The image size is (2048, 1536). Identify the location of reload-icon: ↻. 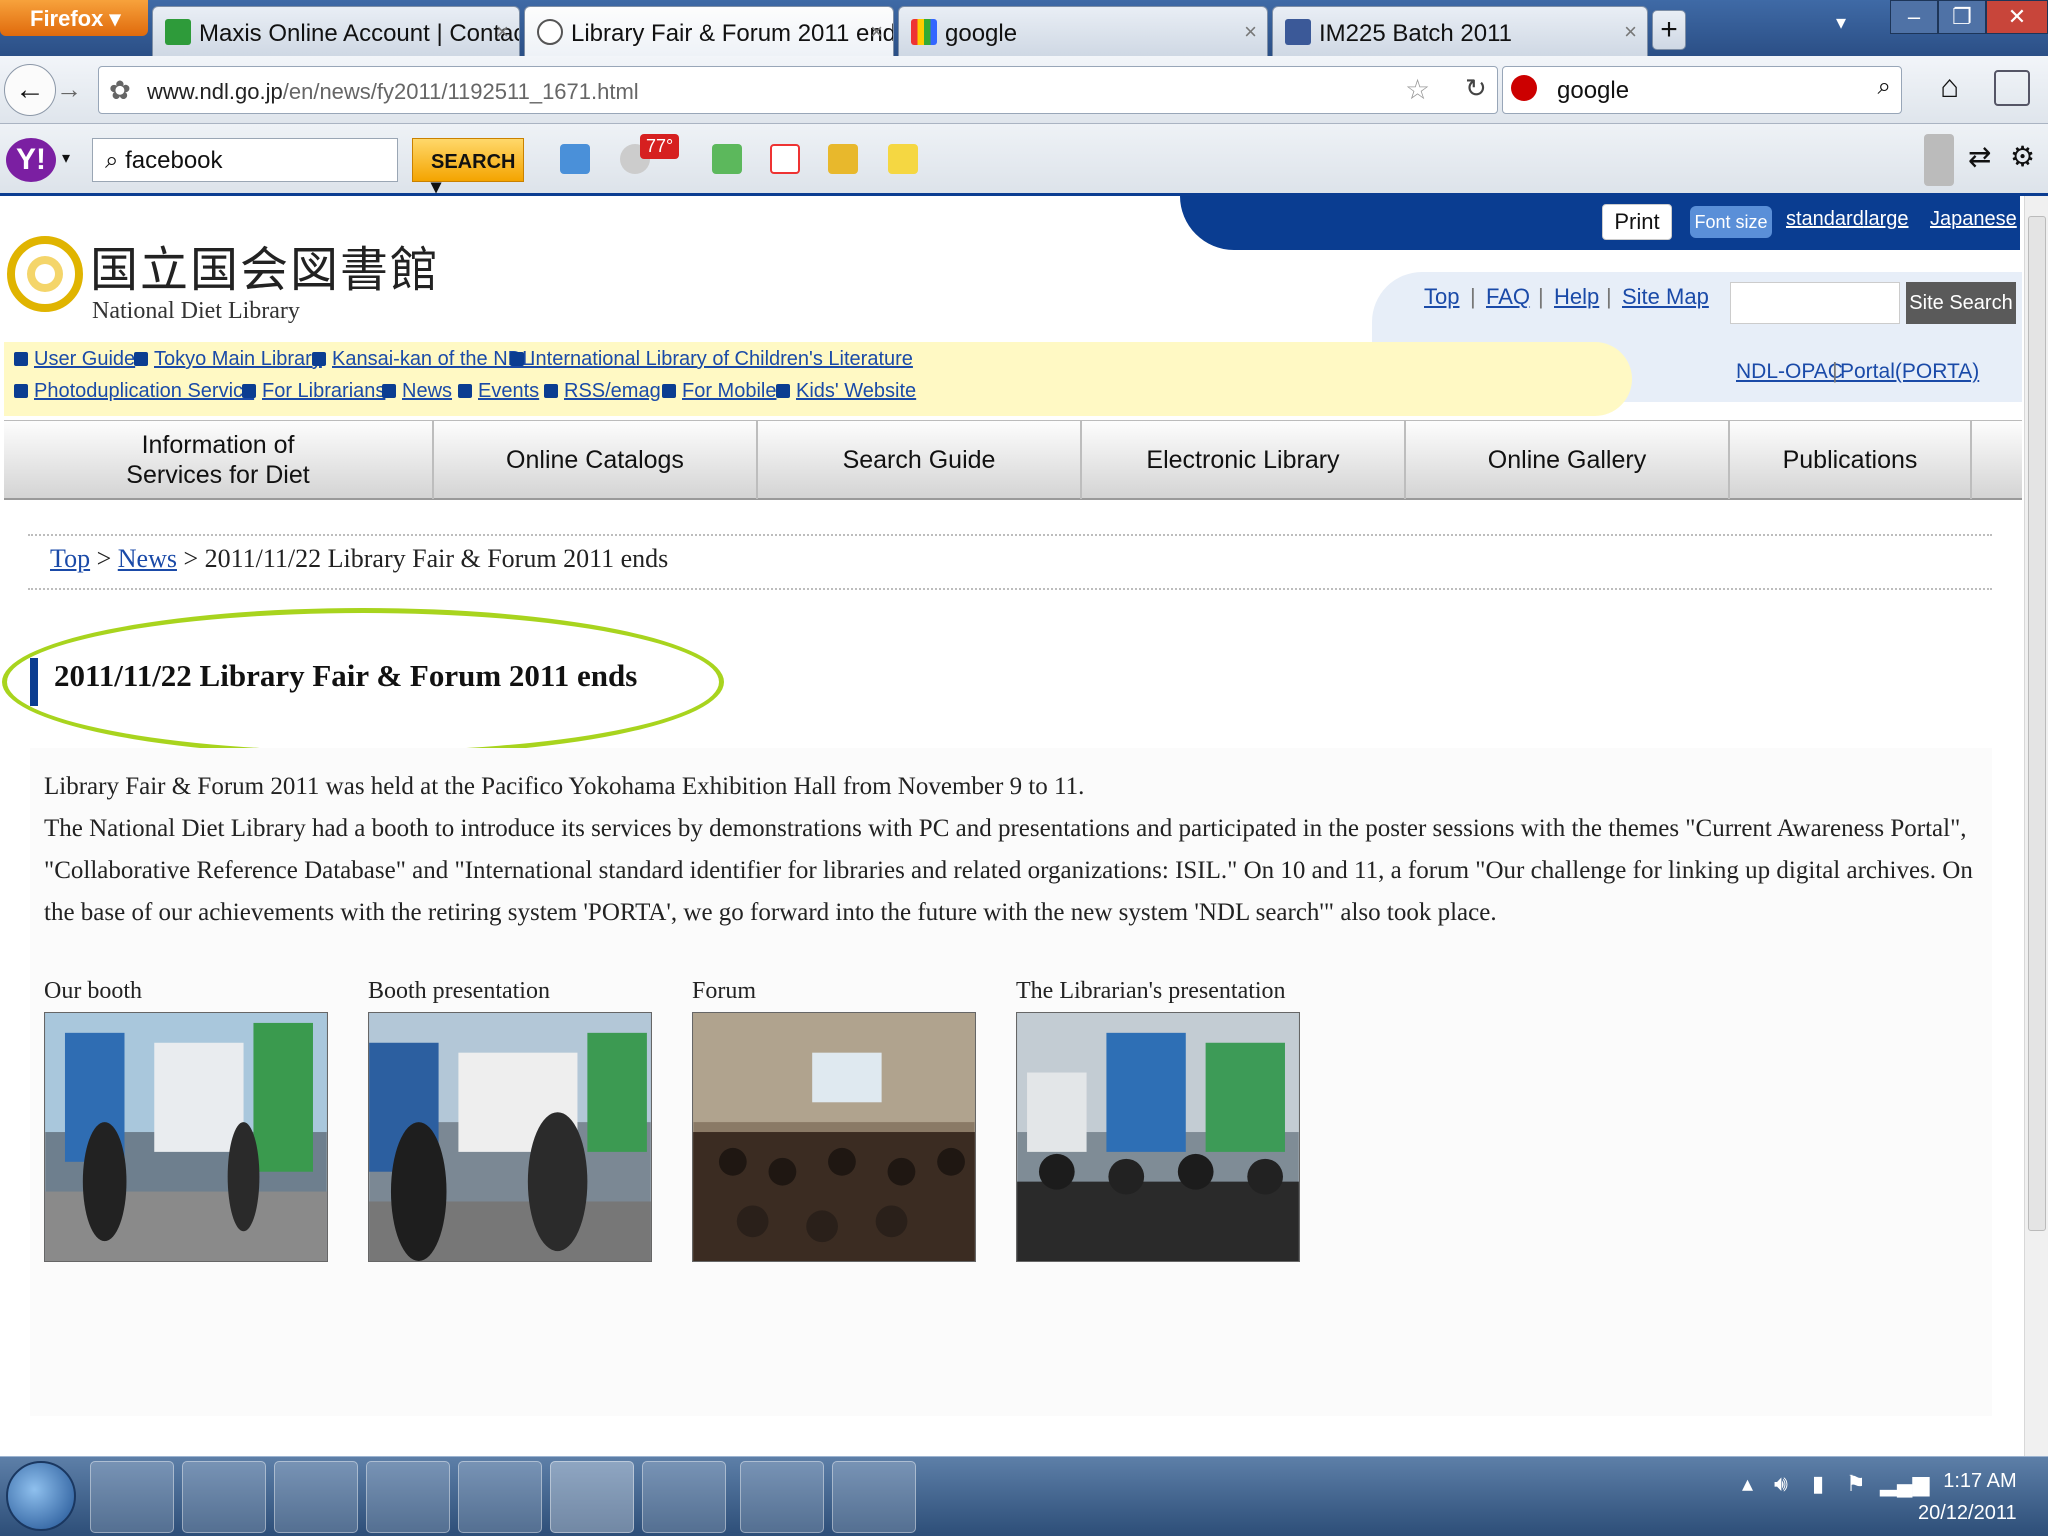
(1476, 88).